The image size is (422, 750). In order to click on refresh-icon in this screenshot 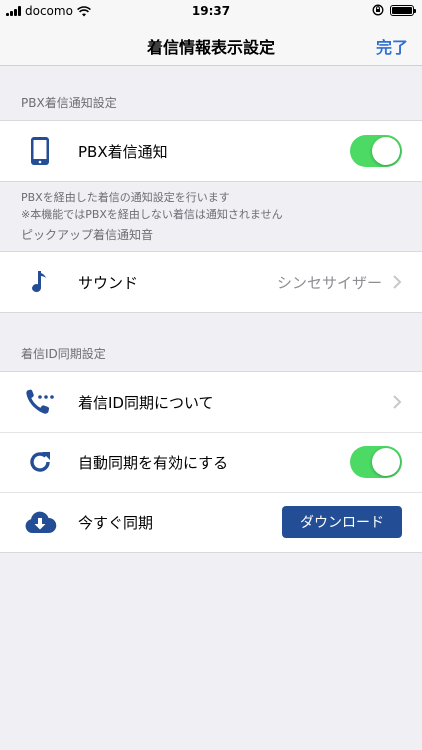, I will do `click(40, 462)`.